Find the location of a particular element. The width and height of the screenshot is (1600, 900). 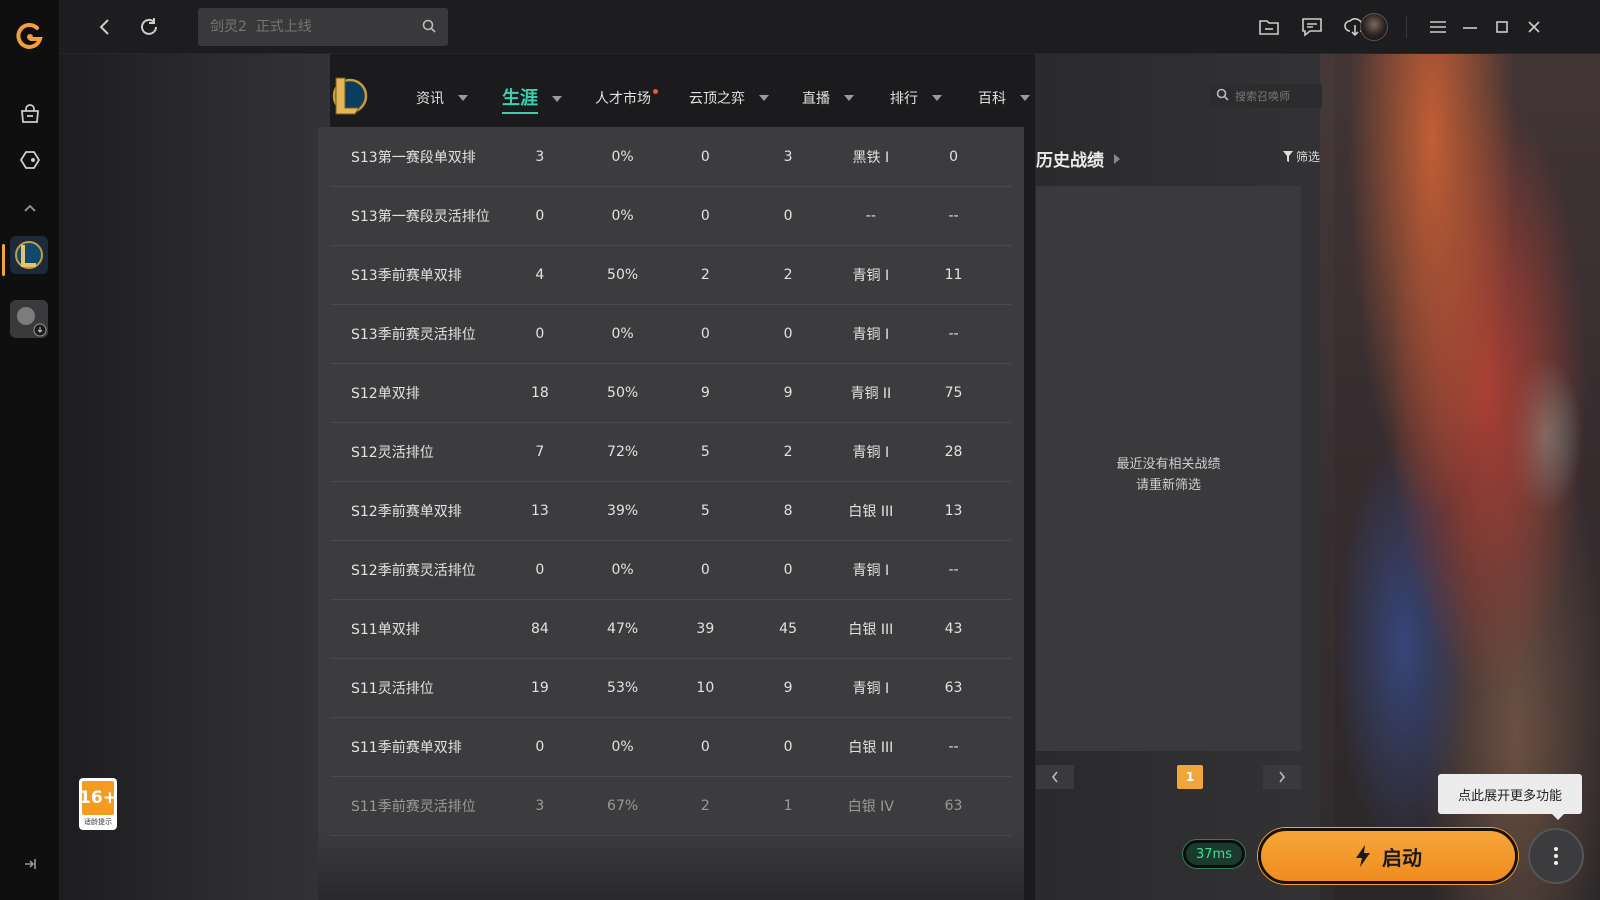

win-rate: 0% is located at coordinates (622, 569).